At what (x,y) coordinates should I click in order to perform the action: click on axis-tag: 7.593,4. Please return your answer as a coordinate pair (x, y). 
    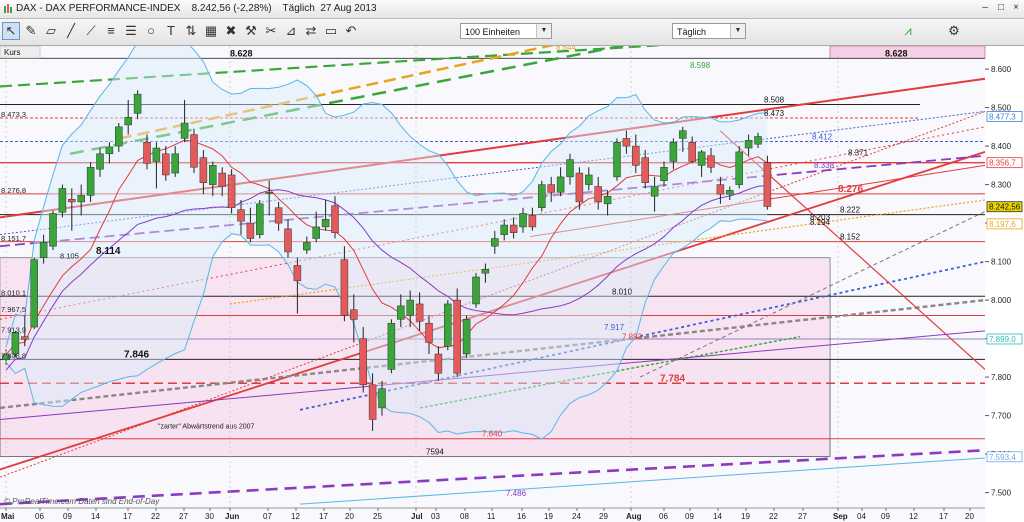
    Looking at the image, I should click on (1002, 457).